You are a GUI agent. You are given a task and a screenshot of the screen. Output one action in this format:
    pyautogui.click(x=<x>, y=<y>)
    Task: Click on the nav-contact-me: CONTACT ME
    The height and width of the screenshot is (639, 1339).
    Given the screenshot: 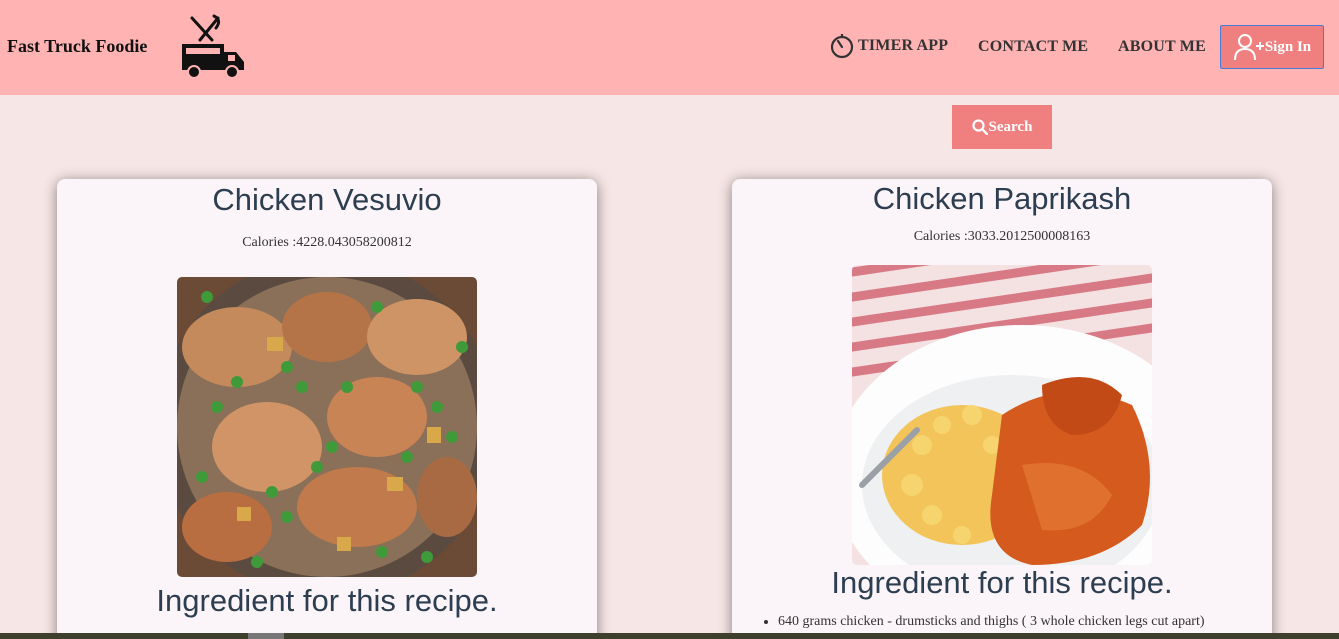 What is the action you would take?
    pyautogui.click(x=1033, y=47)
    